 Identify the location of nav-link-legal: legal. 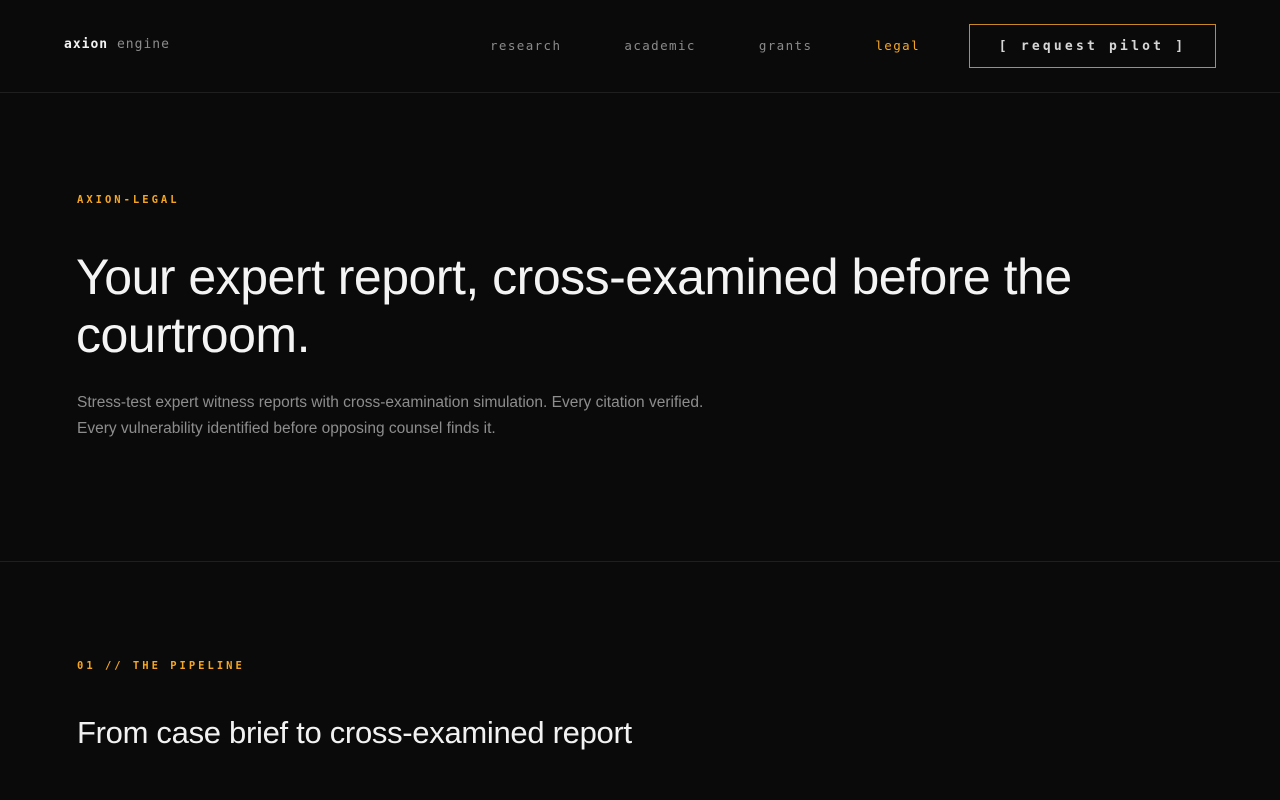
(897, 46).